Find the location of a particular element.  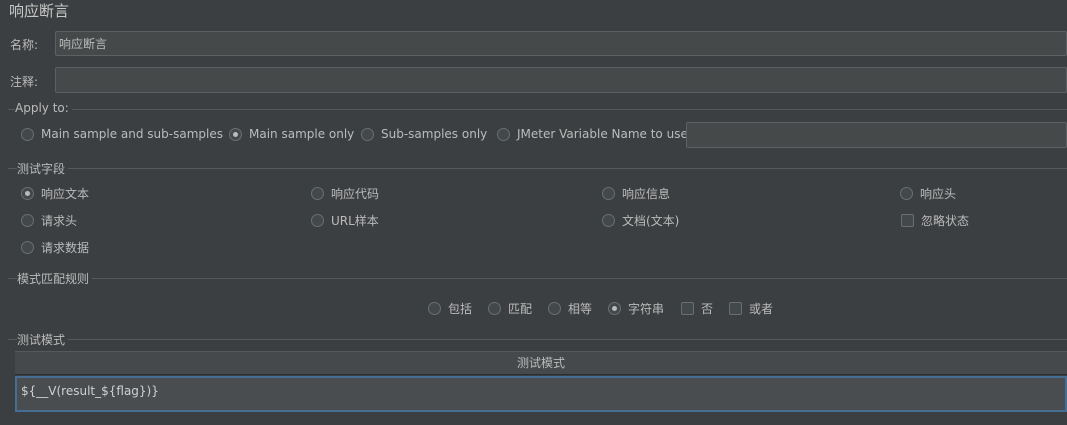

radio-label: 请求头 is located at coordinates (59, 221).